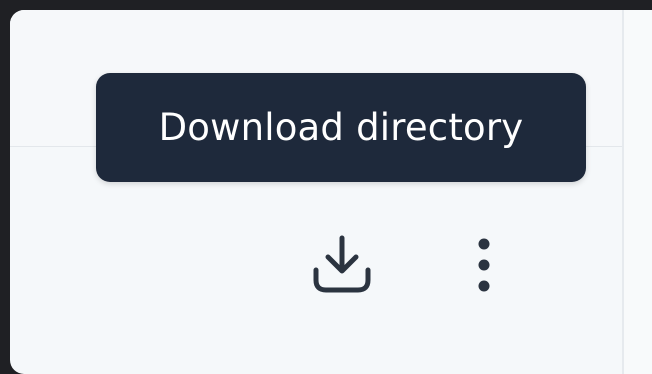 This screenshot has width=652, height=374. I want to click on tooltip-text: Download directory, so click(341, 127).